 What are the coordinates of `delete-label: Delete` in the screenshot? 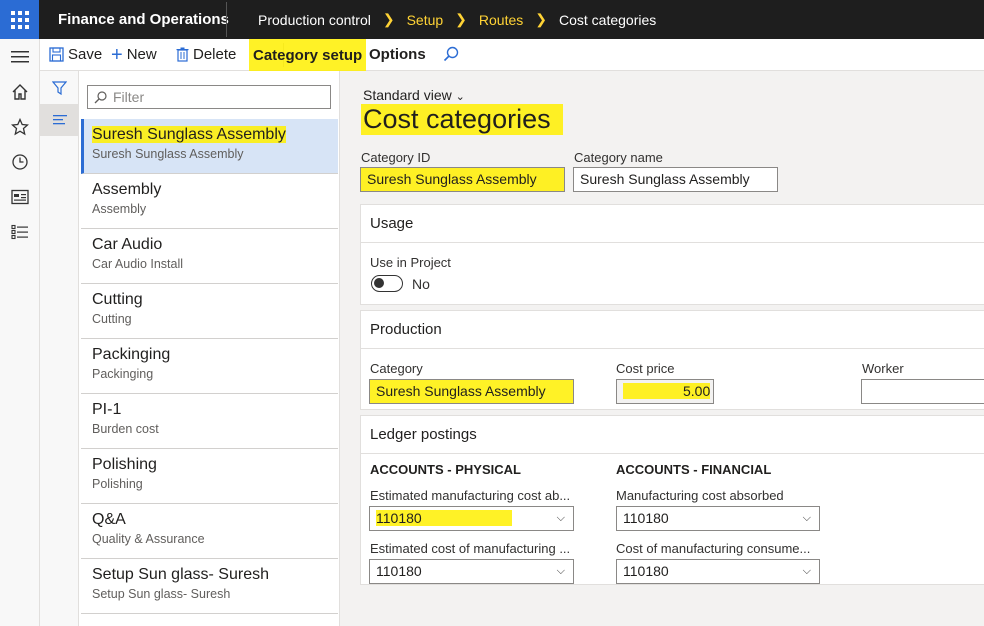 It's located at (215, 54).